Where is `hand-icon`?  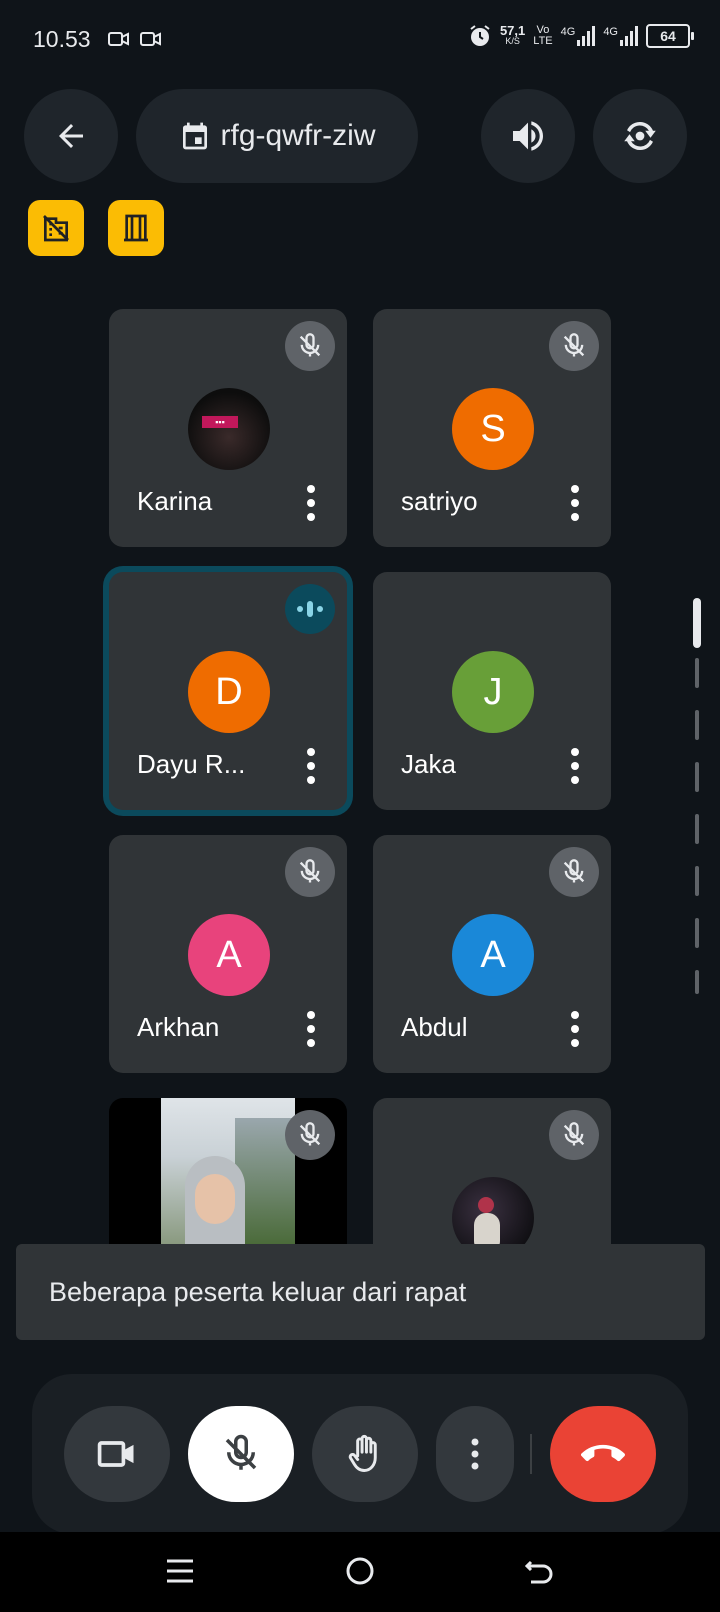 hand-icon is located at coordinates (362, 1453).